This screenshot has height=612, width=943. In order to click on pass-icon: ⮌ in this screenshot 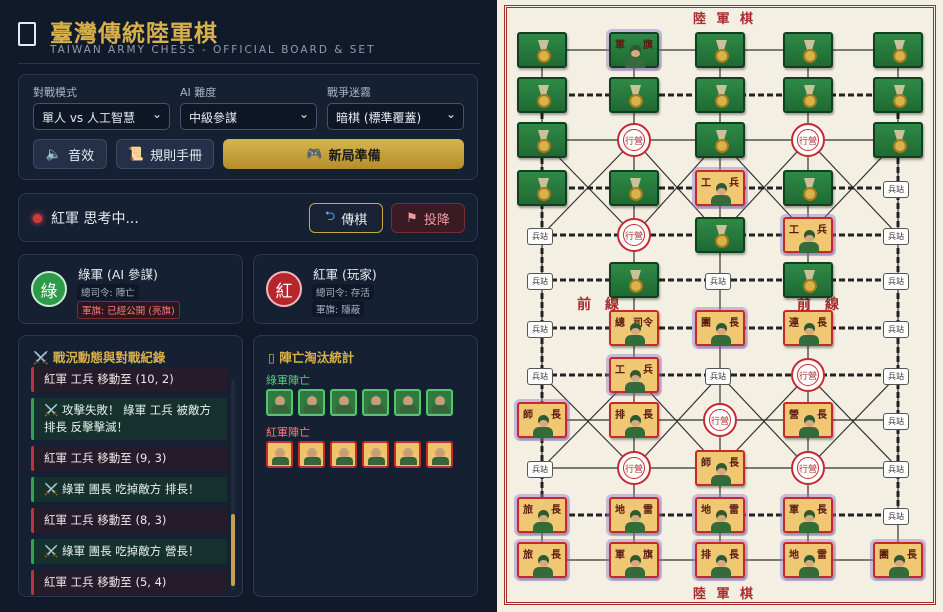, I will do `click(330, 216)`.